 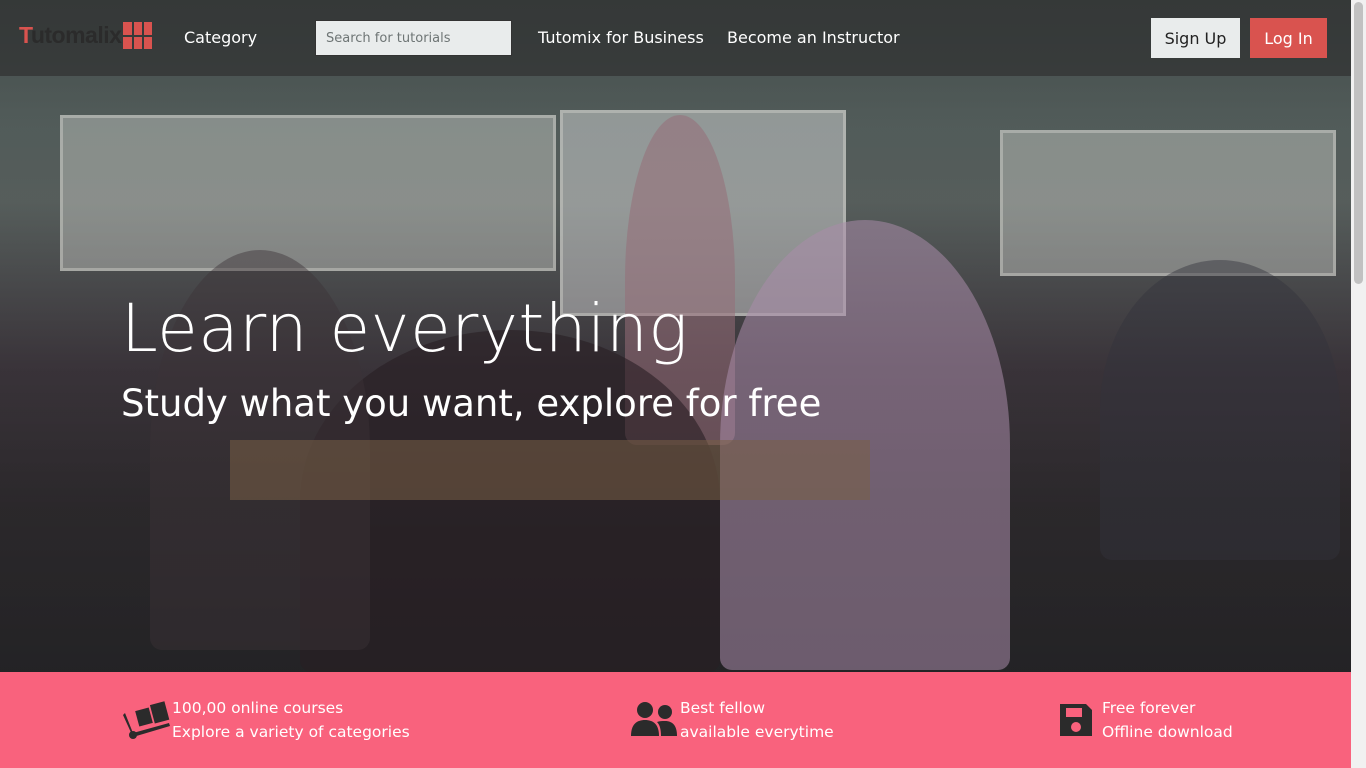 I want to click on whiteboard-right, so click(x=1168, y=203).